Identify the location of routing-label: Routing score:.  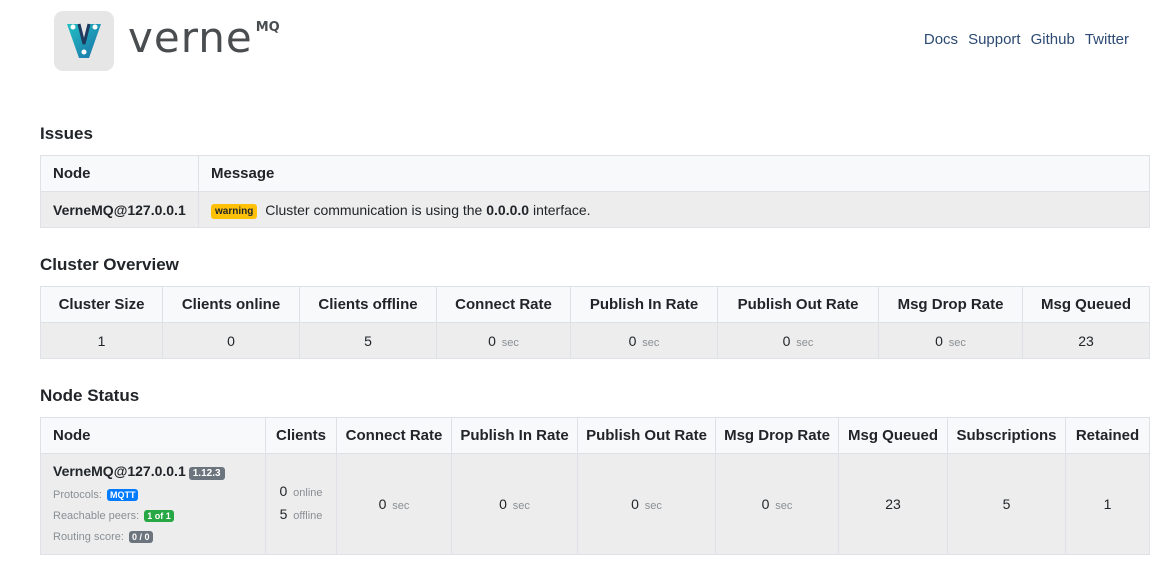
(88, 537).